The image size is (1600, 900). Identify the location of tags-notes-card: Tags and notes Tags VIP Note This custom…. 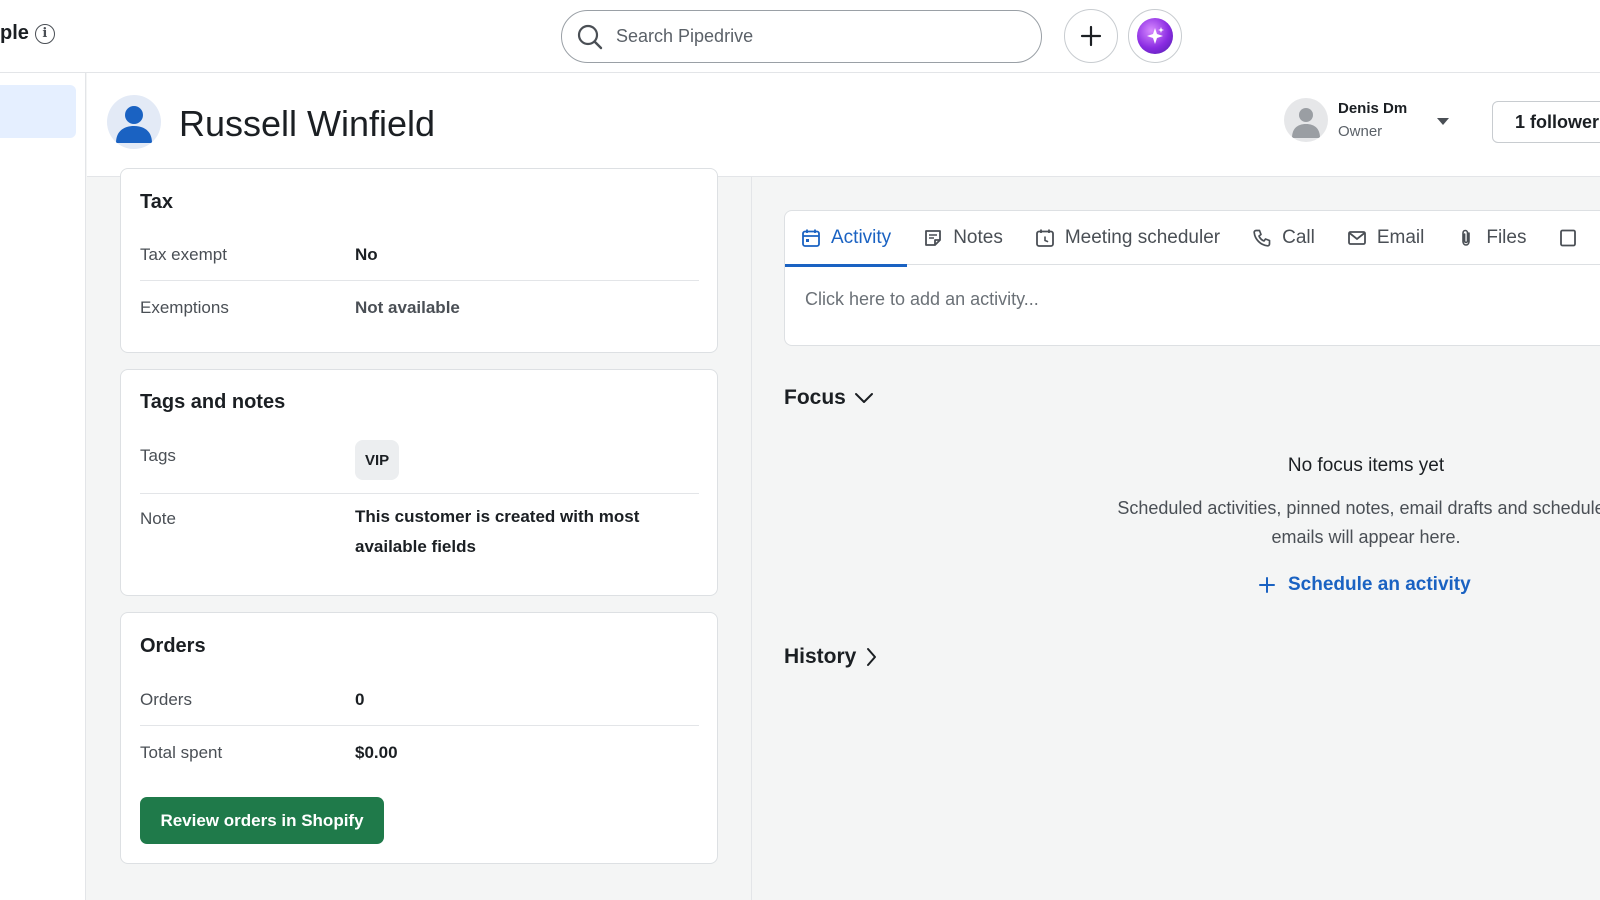
(419, 482).